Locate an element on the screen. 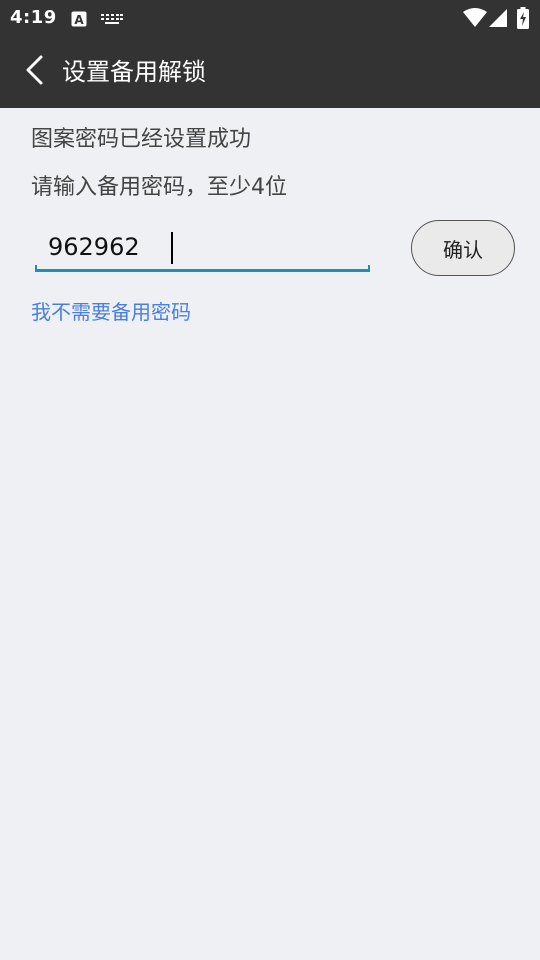  page-title: 设置备用解锁 is located at coordinates (134, 72).